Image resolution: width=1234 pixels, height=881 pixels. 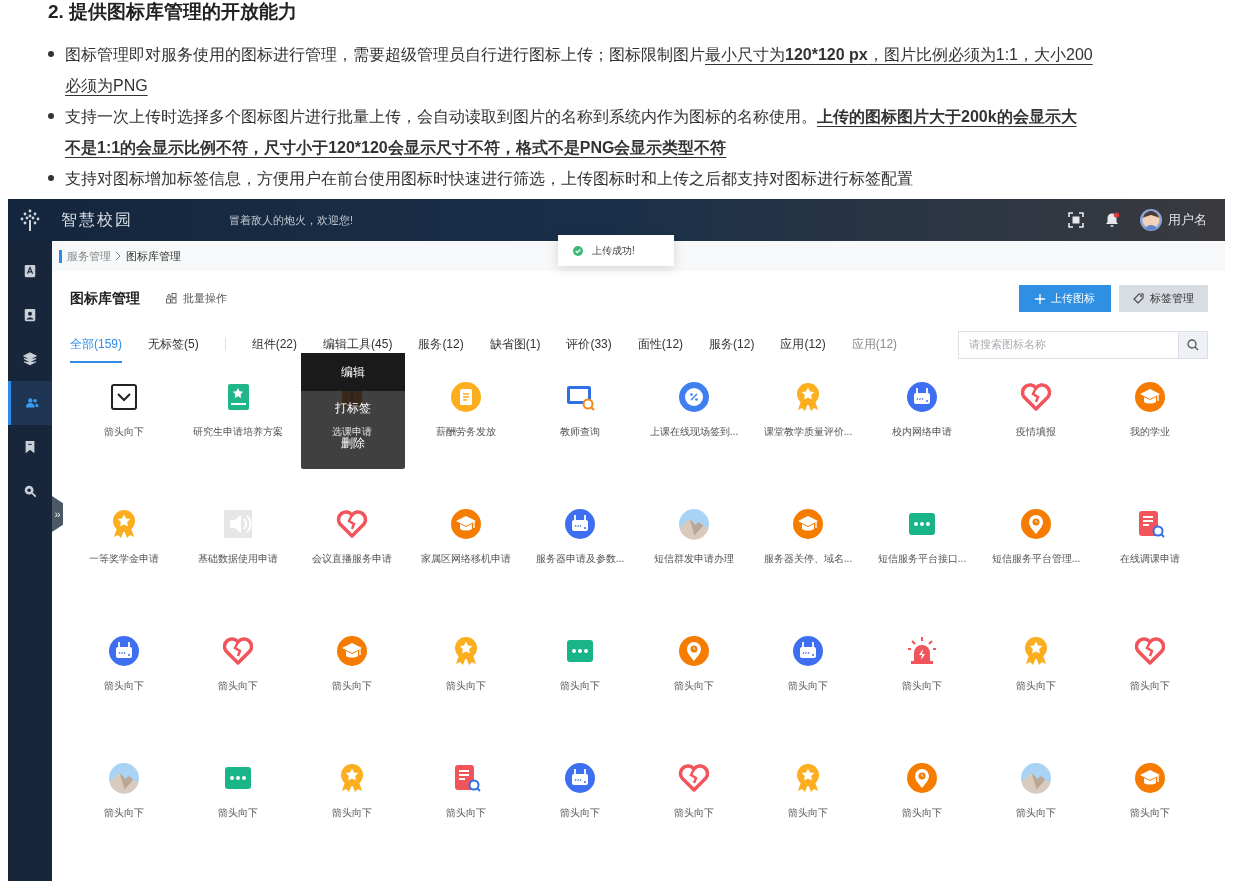 What do you see at coordinates (1163, 298) in the screenshot?
I see `tag-management-button: 标签管理` at bounding box center [1163, 298].